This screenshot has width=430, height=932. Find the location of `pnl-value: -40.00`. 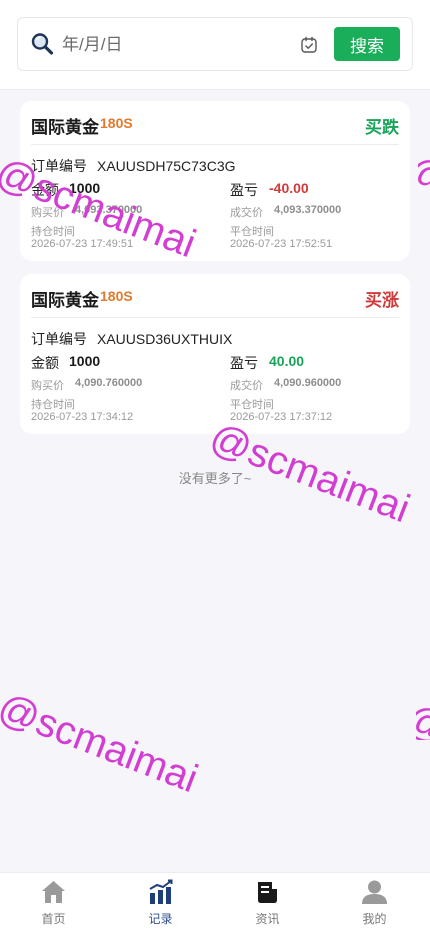

pnl-value: -40.00 is located at coordinates (289, 188).